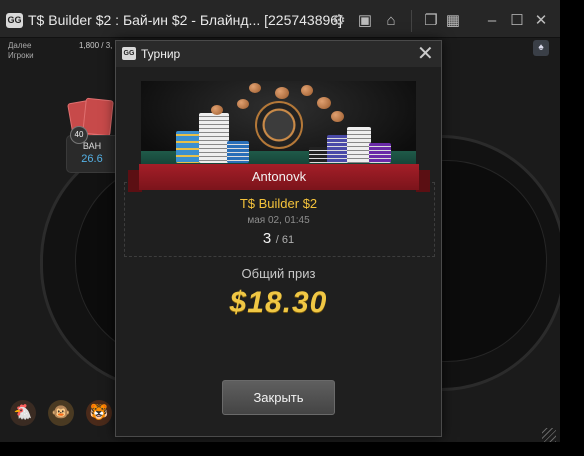 The width and height of the screenshot is (584, 456). Describe the element at coordinates (492, 21) in the screenshot. I see `minimize-icon: –` at that location.